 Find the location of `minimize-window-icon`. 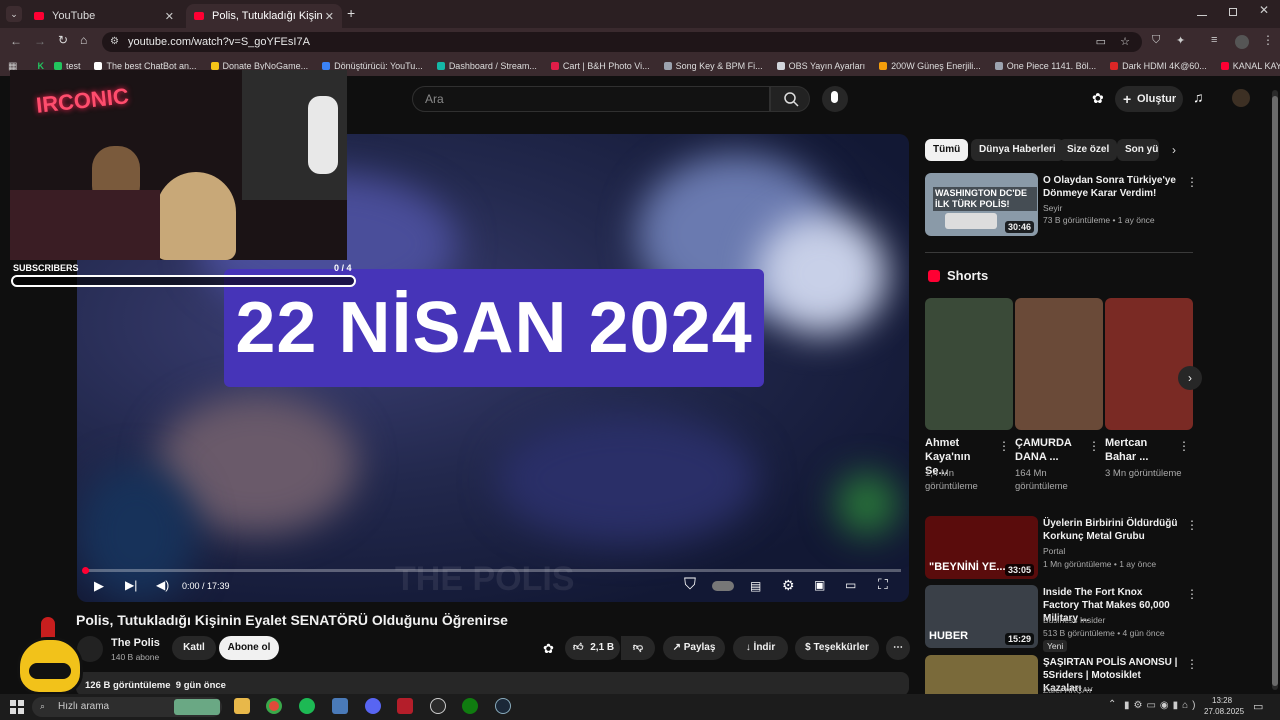

minimize-window-icon is located at coordinates (1202, 11).